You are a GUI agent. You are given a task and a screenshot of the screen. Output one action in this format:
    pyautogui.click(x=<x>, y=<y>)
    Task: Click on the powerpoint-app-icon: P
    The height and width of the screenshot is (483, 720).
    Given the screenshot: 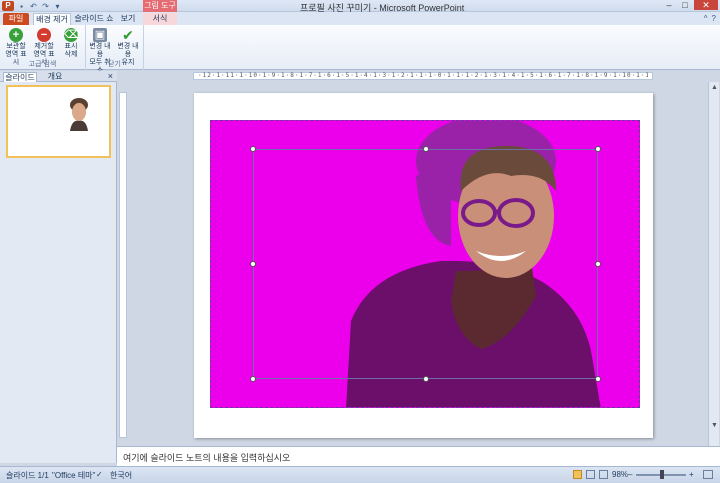 What is the action you would take?
    pyautogui.click(x=8, y=6)
    